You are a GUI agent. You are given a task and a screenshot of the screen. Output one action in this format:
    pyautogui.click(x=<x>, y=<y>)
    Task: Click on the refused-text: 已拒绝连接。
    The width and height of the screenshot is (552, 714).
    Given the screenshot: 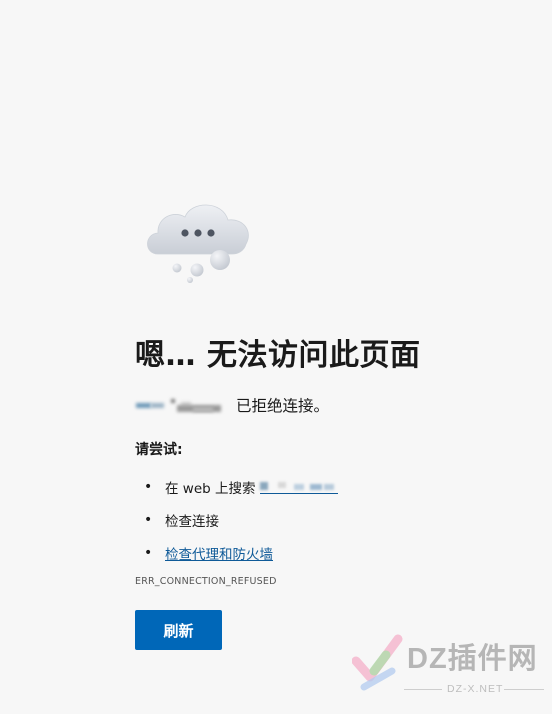 What is the action you would take?
    pyautogui.click(x=283, y=406)
    